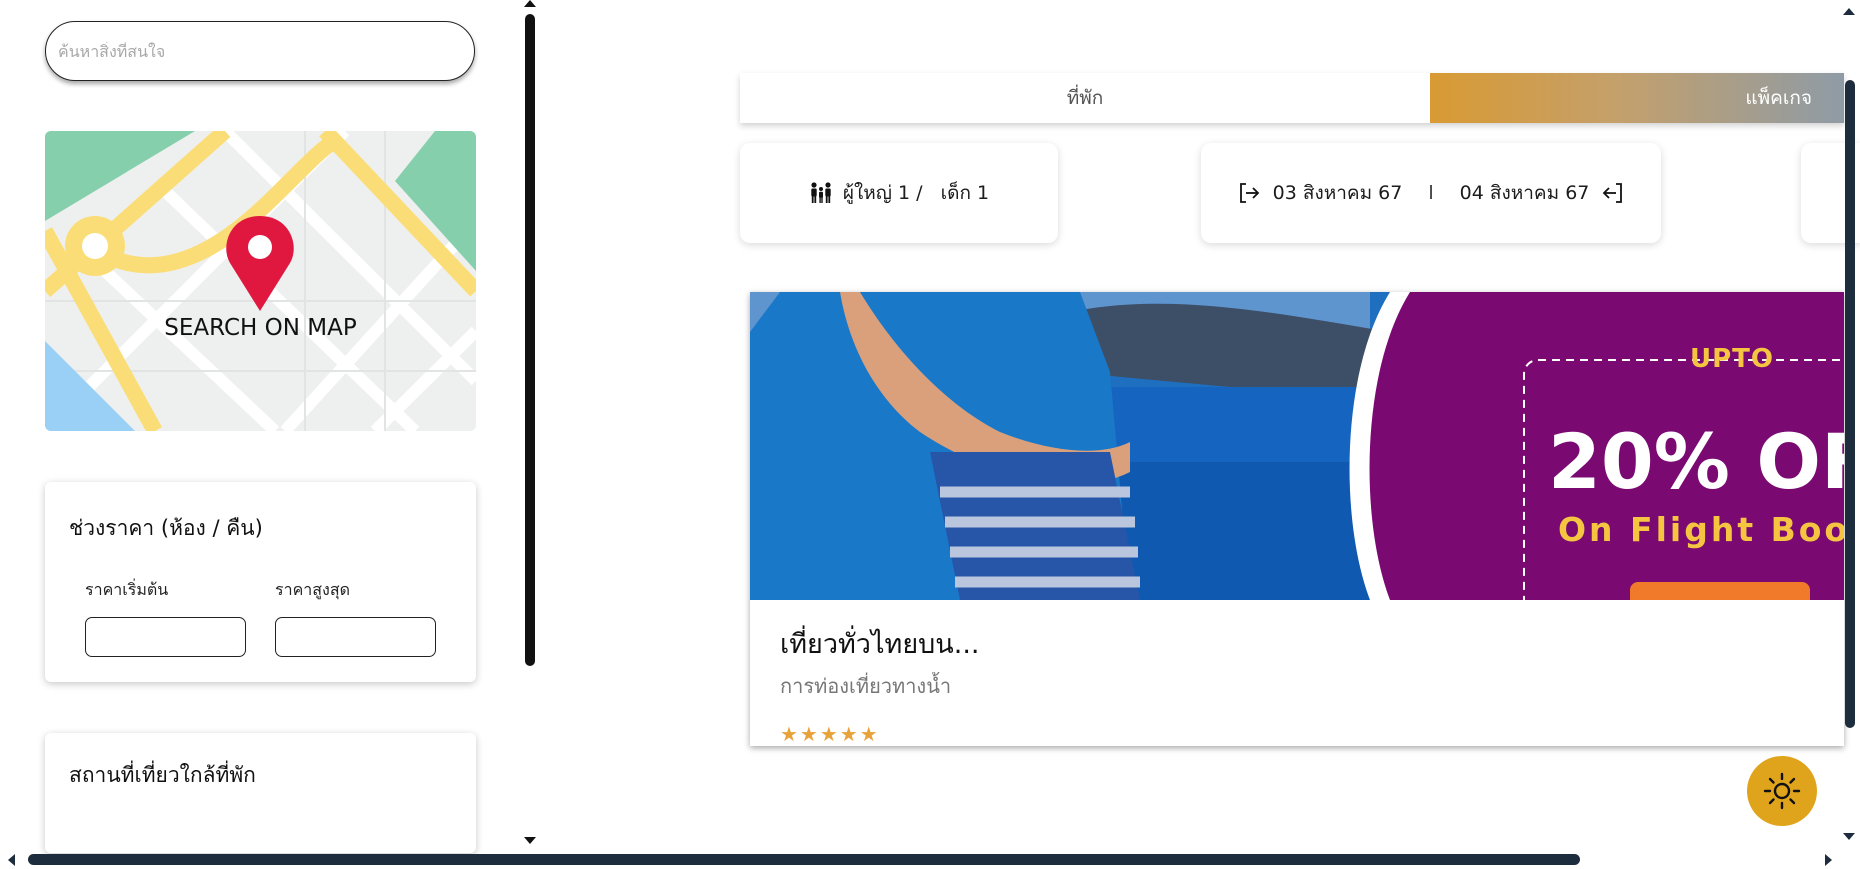  What do you see at coordinates (11, 860) in the screenshot?
I see `page-scroll-left-arrow` at bounding box center [11, 860].